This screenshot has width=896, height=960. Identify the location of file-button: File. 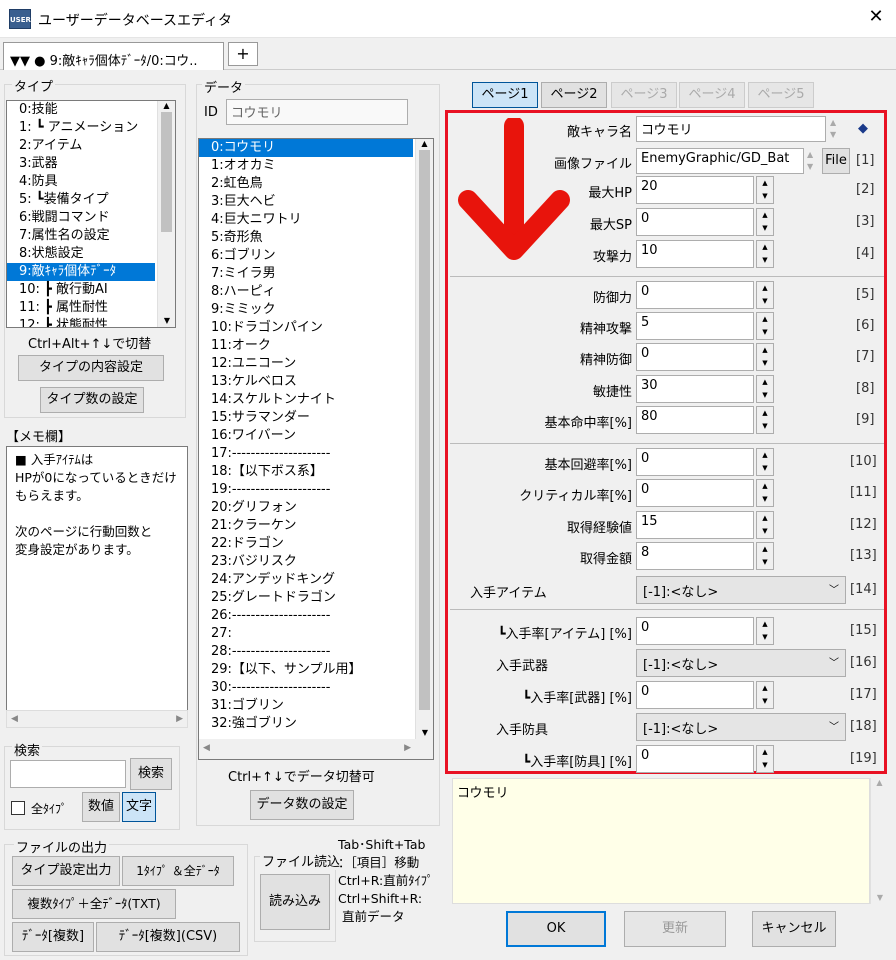
(836, 161).